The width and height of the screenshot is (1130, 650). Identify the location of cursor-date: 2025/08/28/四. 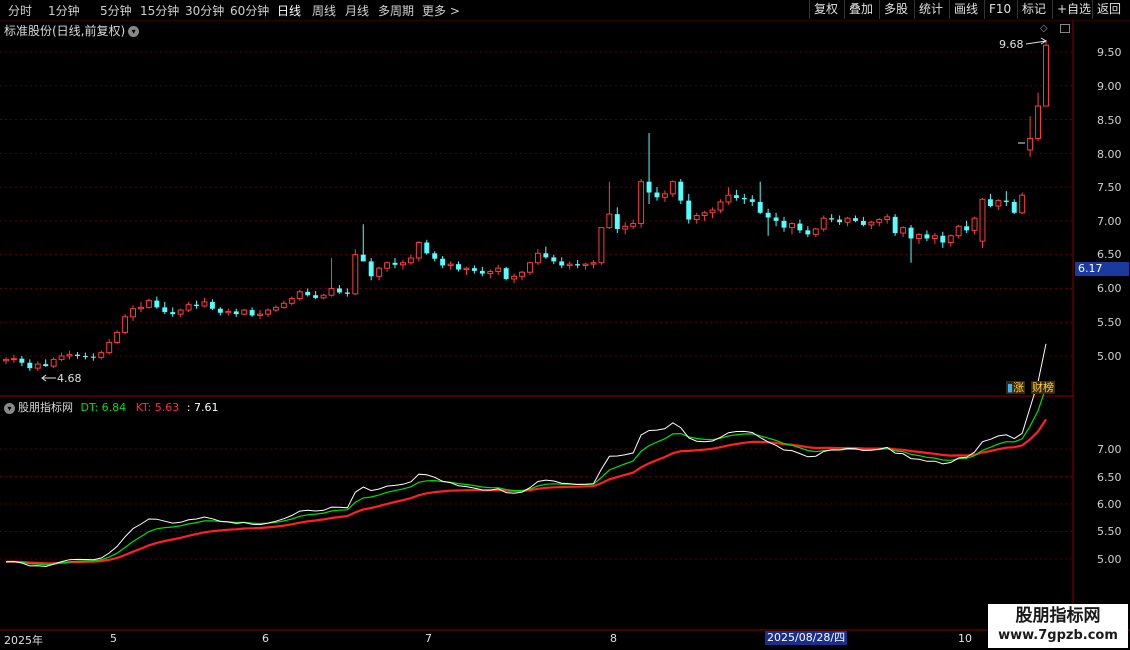
(806, 638).